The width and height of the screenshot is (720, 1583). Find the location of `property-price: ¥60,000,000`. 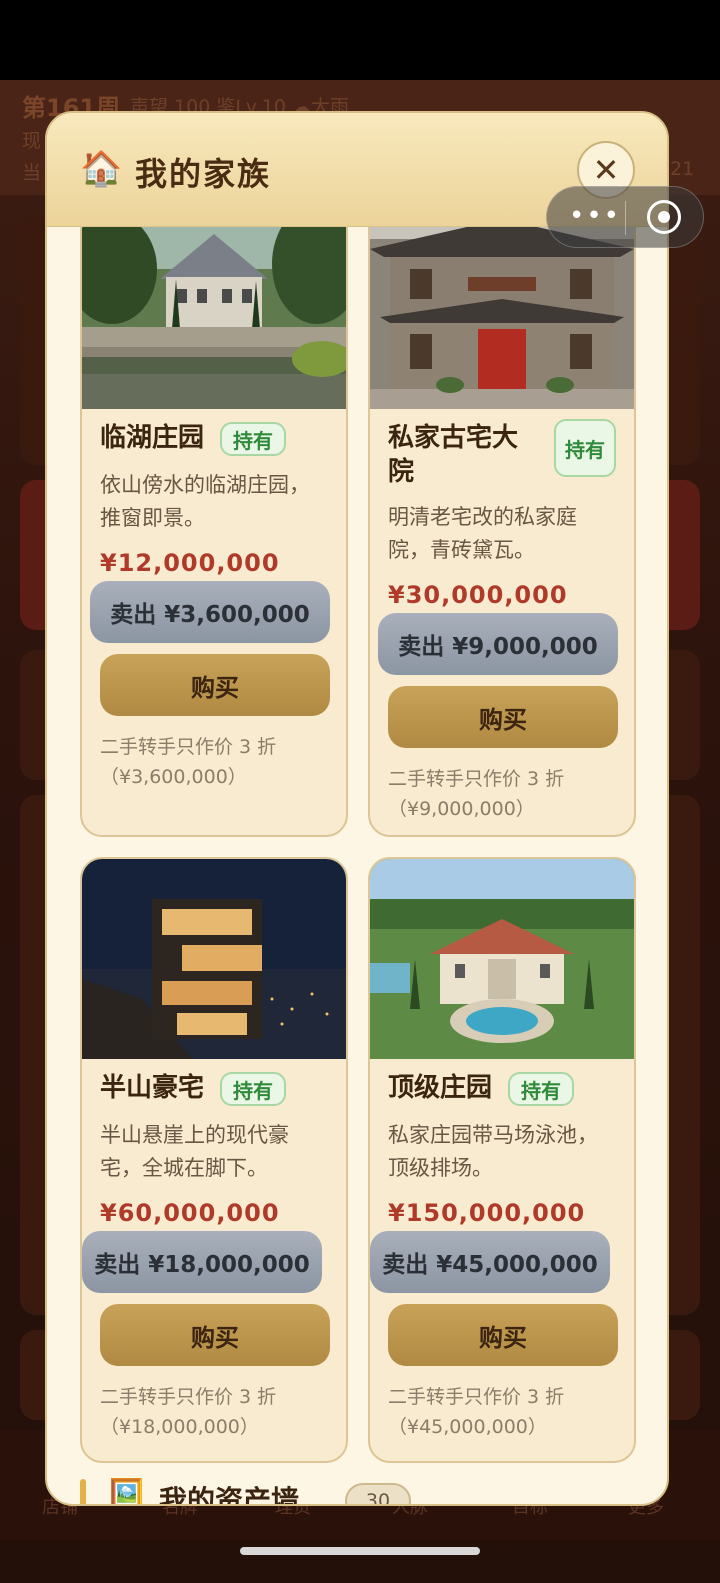

property-price: ¥60,000,000 is located at coordinates (190, 1213).